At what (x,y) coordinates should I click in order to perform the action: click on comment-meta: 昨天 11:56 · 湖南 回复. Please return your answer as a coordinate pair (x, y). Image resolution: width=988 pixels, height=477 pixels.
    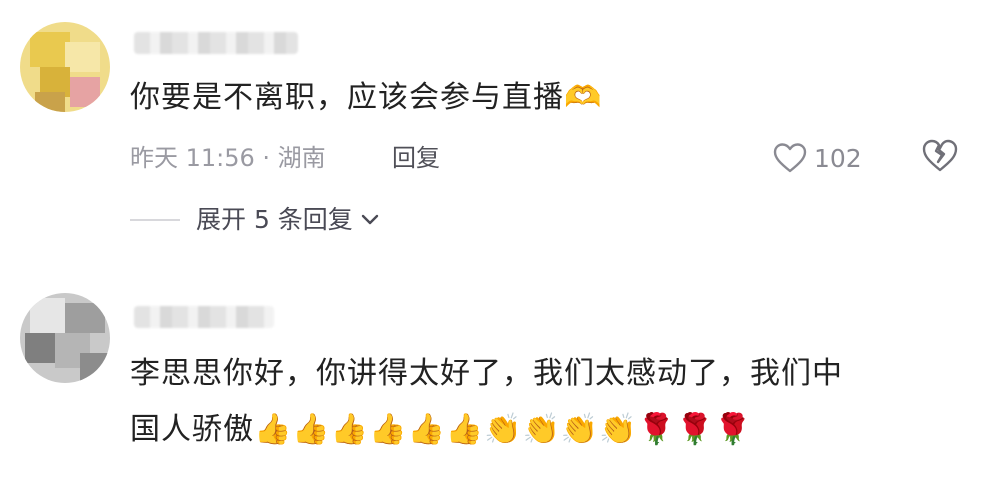
    Looking at the image, I should click on (285, 158).